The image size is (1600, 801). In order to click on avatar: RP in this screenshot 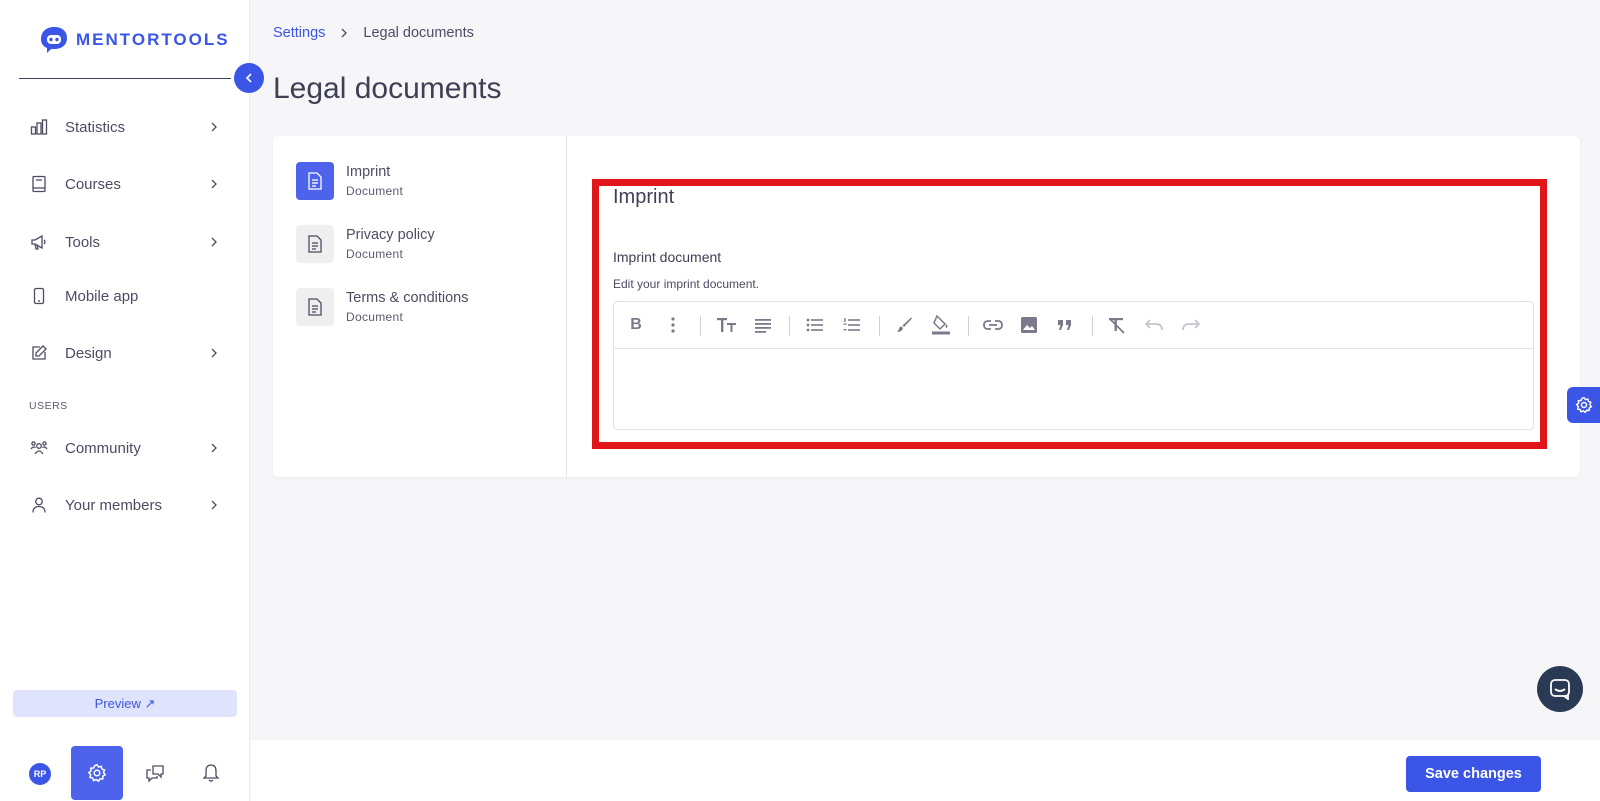, I will do `click(40, 774)`.